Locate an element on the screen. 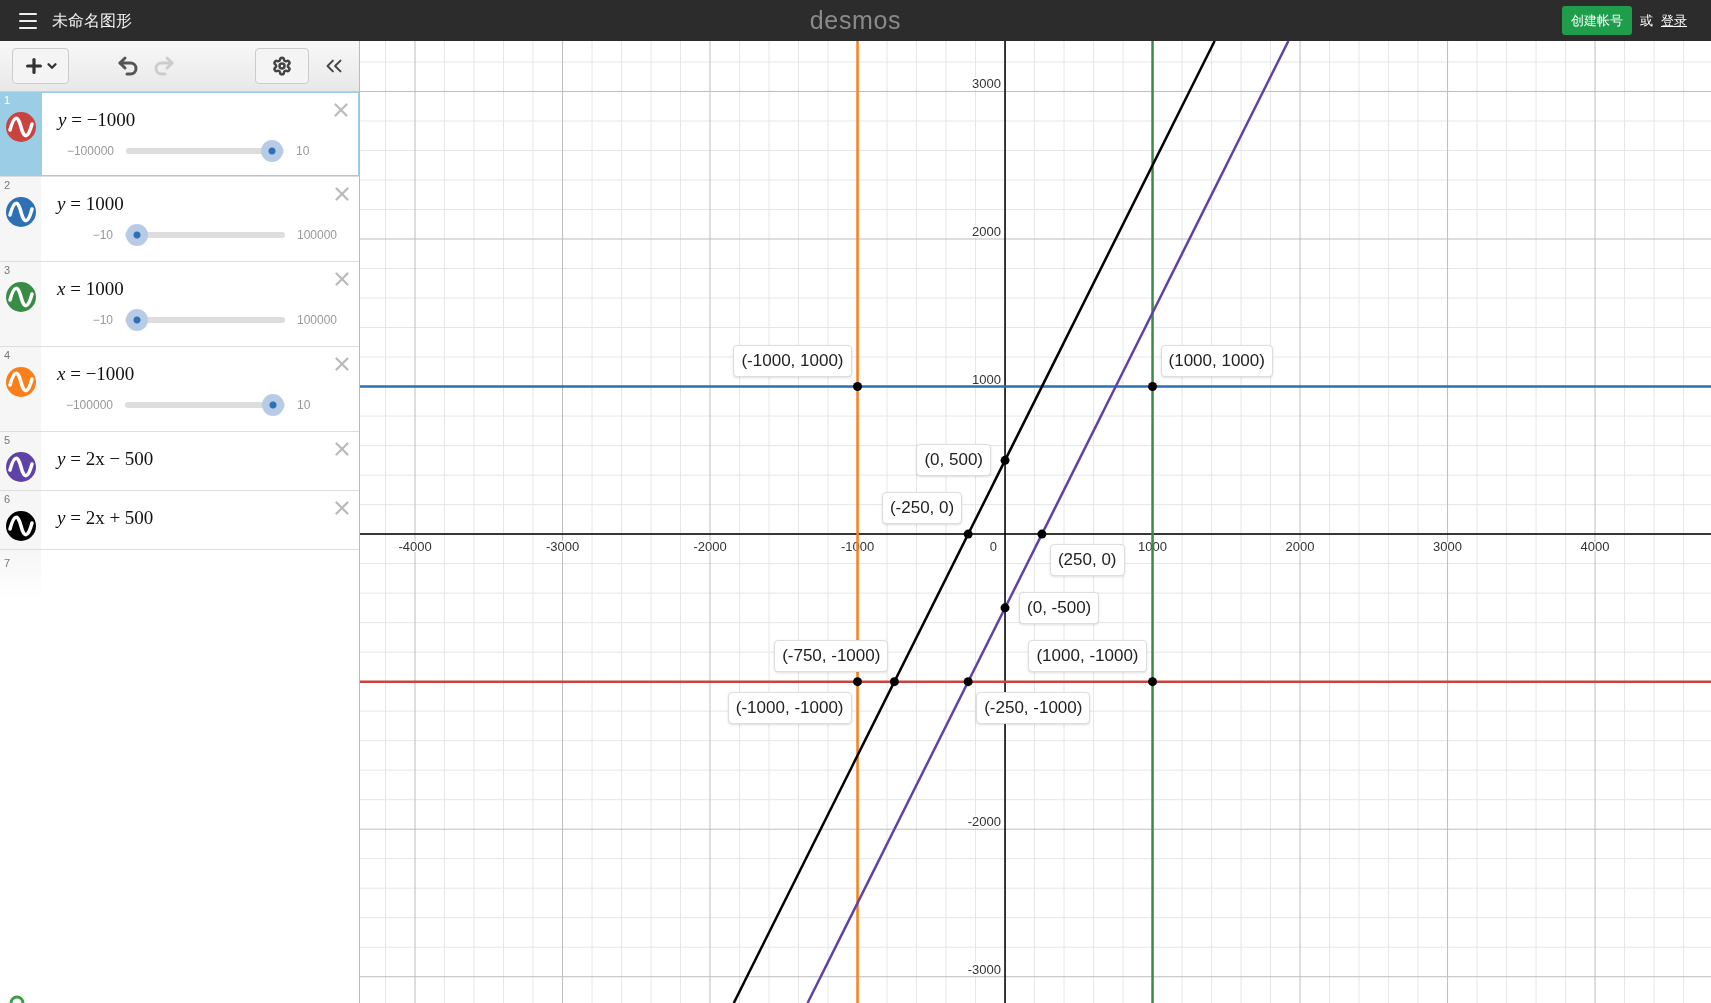  graph-title: 未命名图形 is located at coordinates (92, 20).